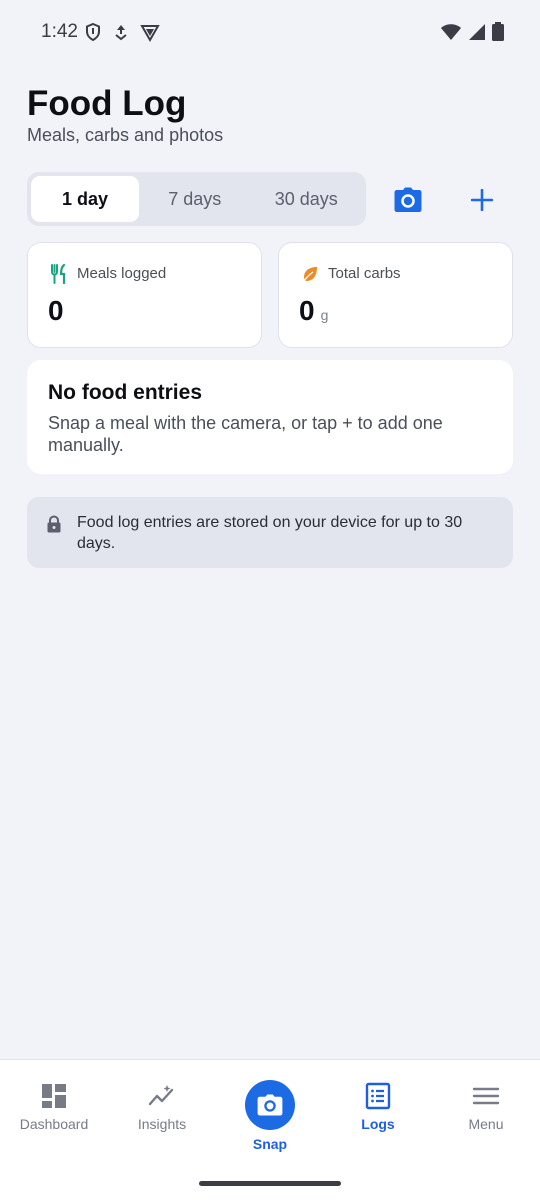 The height and width of the screenshot is (1200, 540). I want to click on nav-item-dashboard: Dashboard, so click(54, 1120).